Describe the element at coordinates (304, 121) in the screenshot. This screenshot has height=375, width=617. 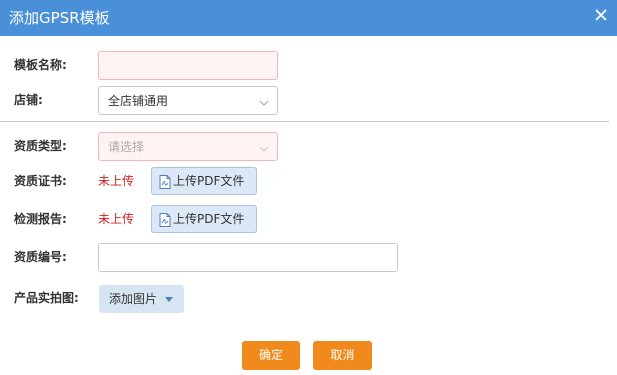
I see `section-divider` at that location.